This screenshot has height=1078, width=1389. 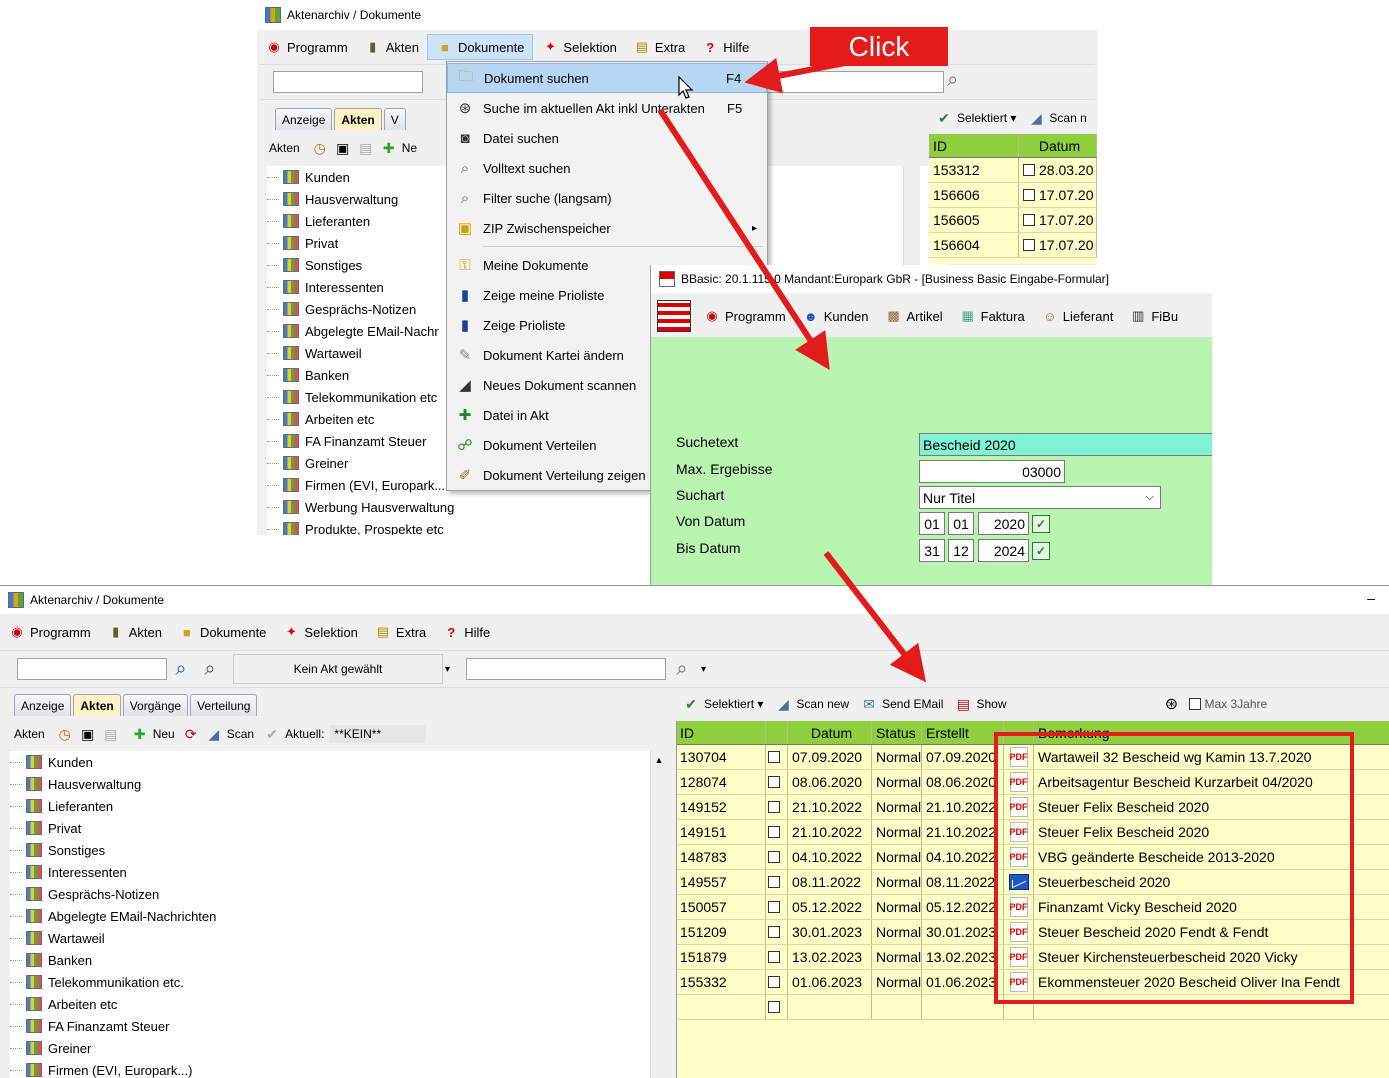 What do you see at coordinates (348, 82) in the screenshot?
I see `top-search-input` at bounding box center [348, 82].